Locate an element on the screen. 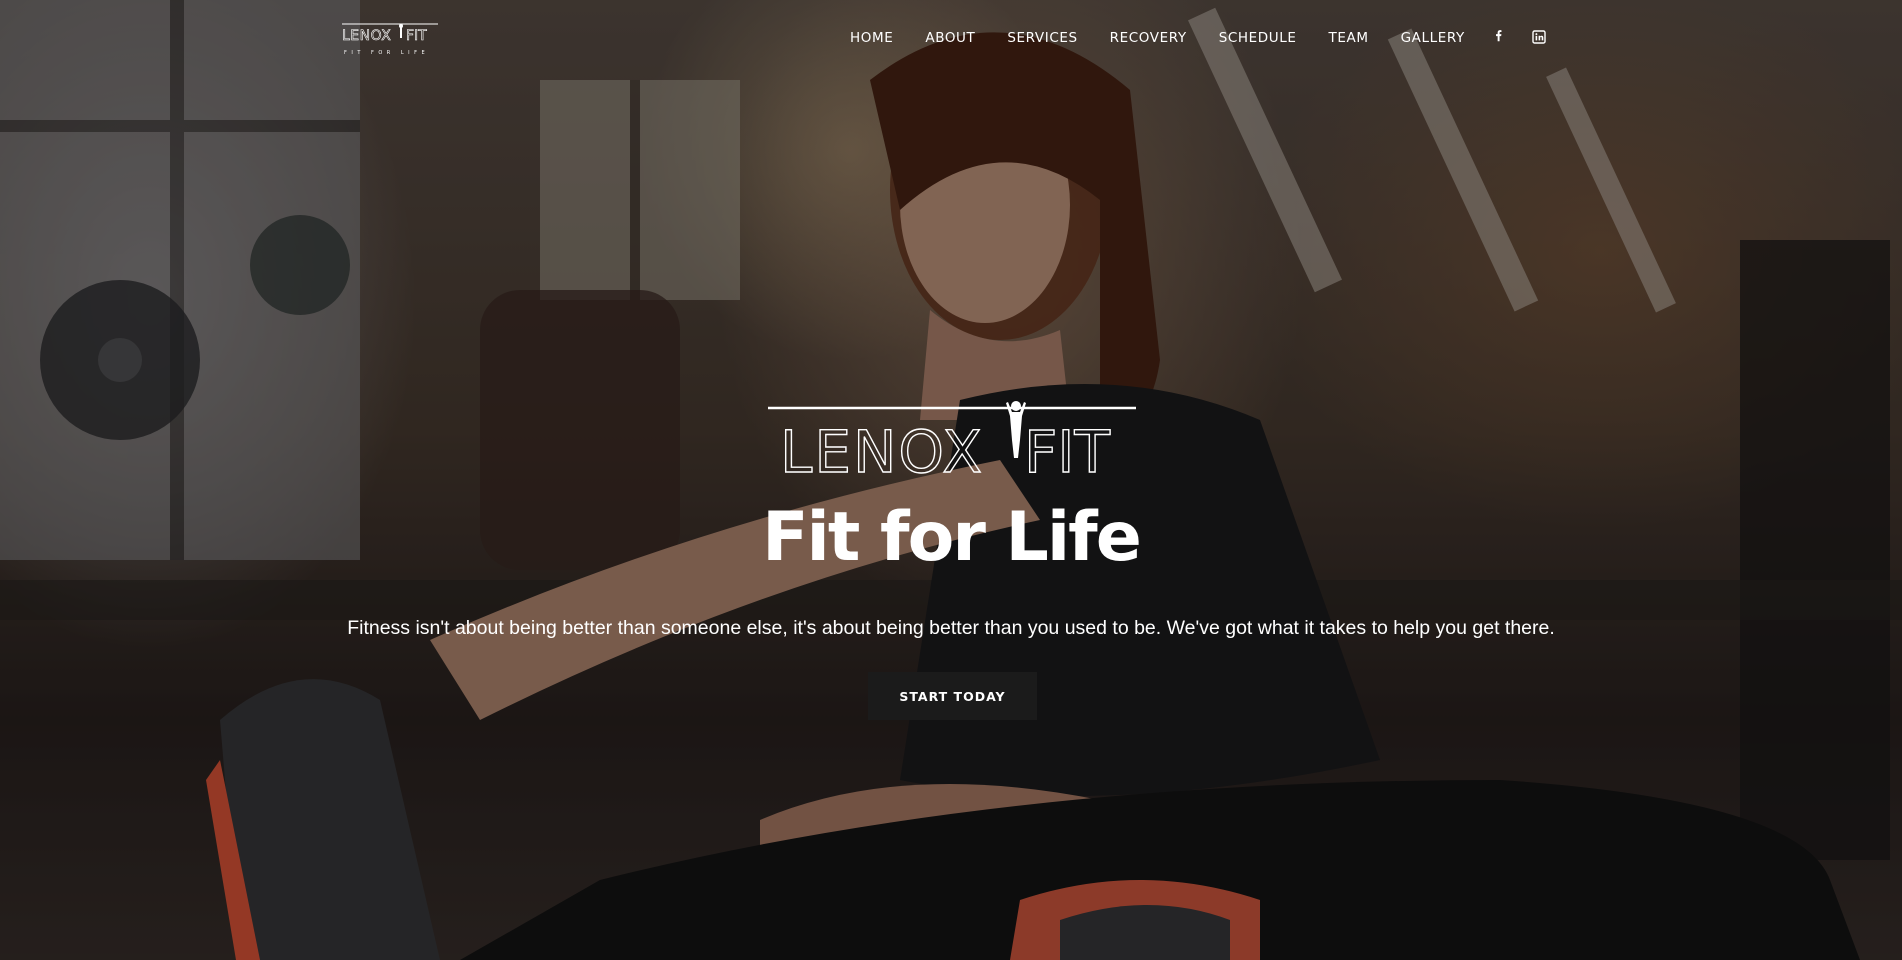 The image size is (1902, 960). linkedin-icon is located at coordinates (1539, 37).